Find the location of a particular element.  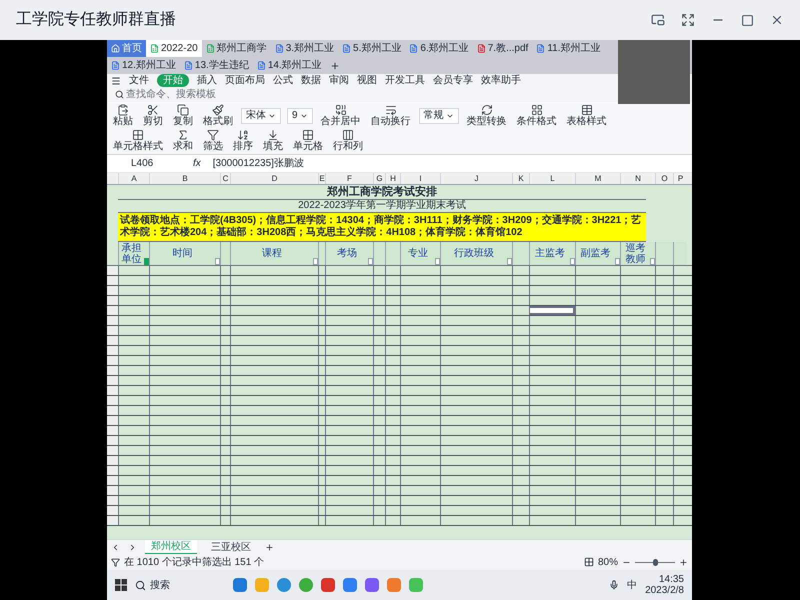

ribbon-button: 排序 is located at coordinates (243, 140).